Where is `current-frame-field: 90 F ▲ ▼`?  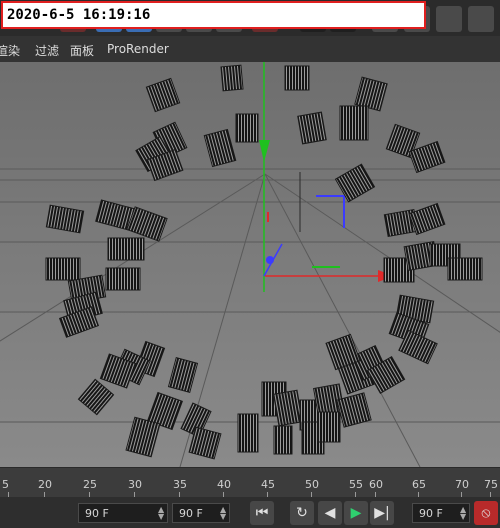
current-frame-field: 90 F ▲ ▼ is located at coordinates (441, 513).